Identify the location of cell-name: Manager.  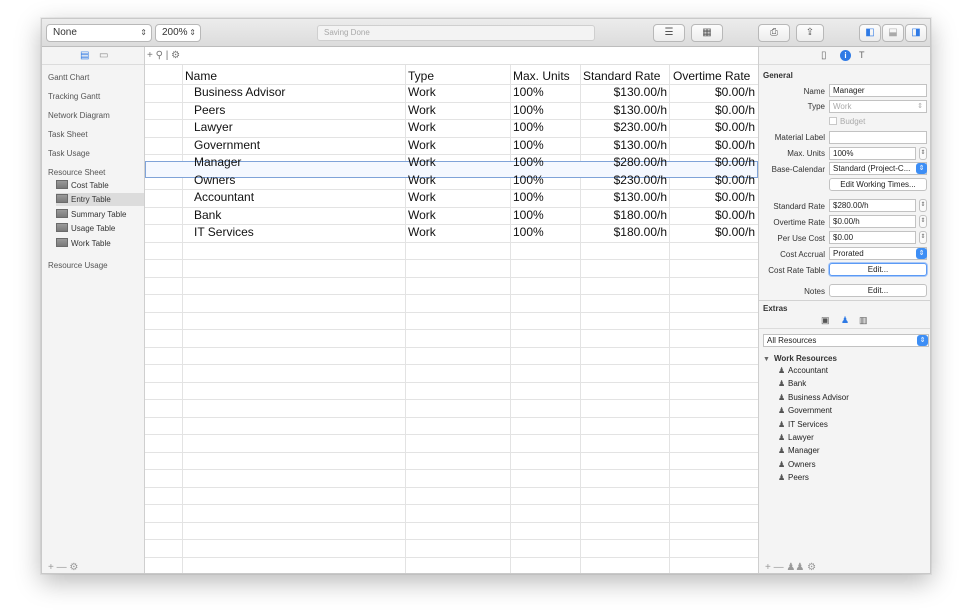
(294, 162).